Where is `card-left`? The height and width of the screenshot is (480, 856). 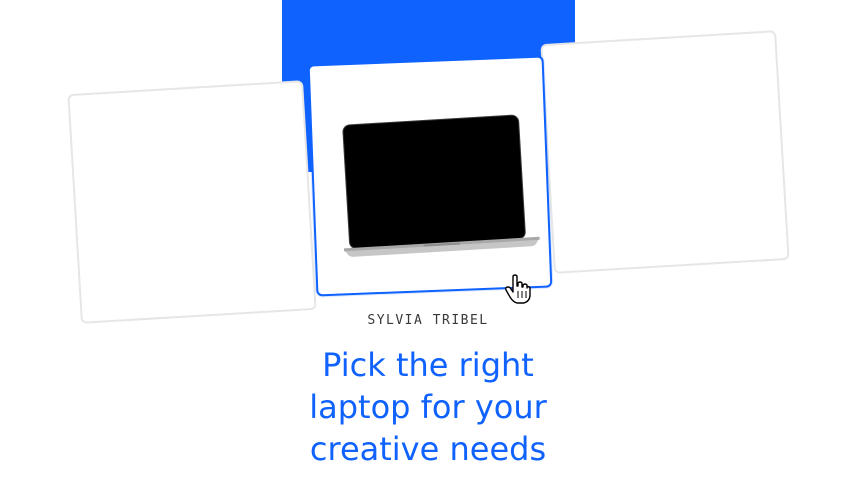
card-left is located at coordinates (192, 202).